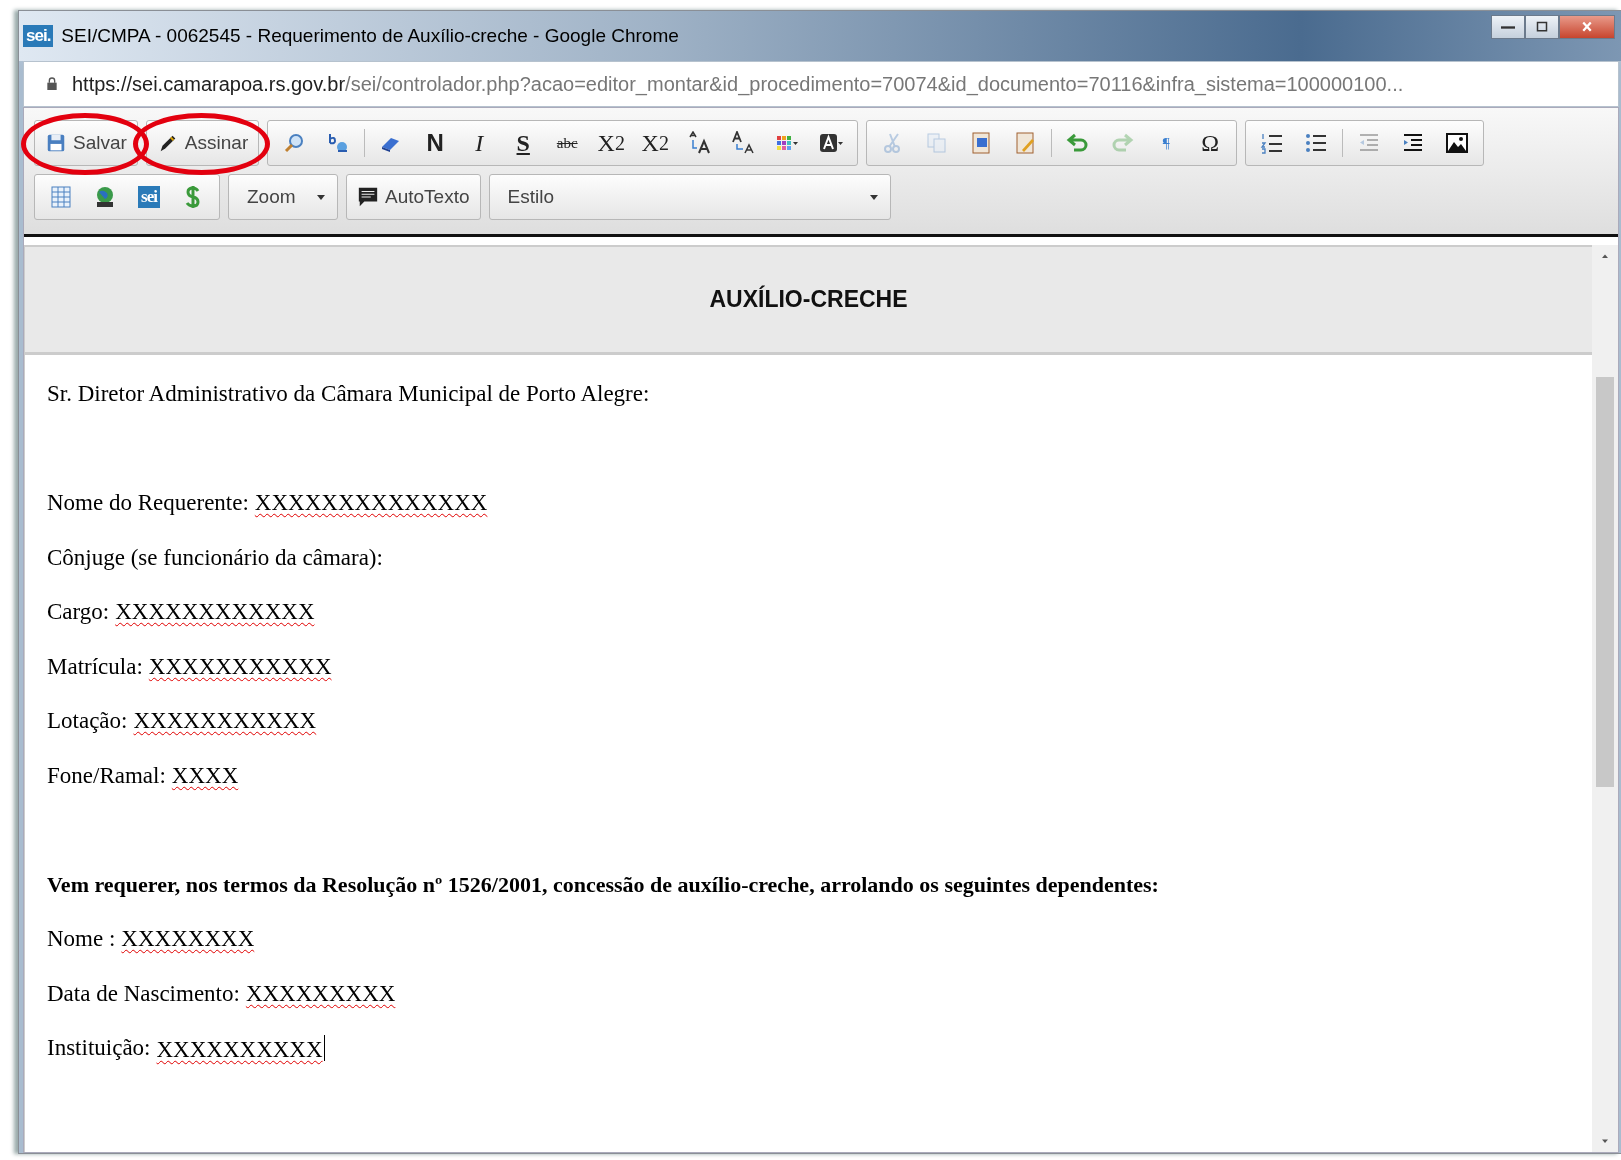 This screenshot has height=1160, width=1621. I want to click on field-value: XXXXXXXXX, so click(320, 993).